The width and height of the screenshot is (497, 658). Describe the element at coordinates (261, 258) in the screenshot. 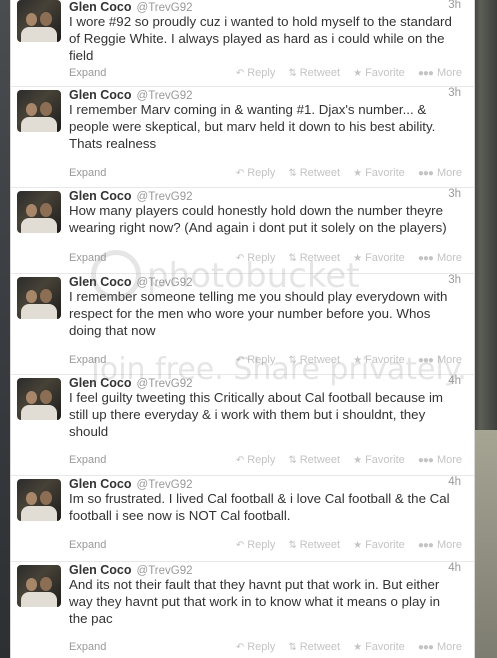

I see `reply-label: Reply` at that location.